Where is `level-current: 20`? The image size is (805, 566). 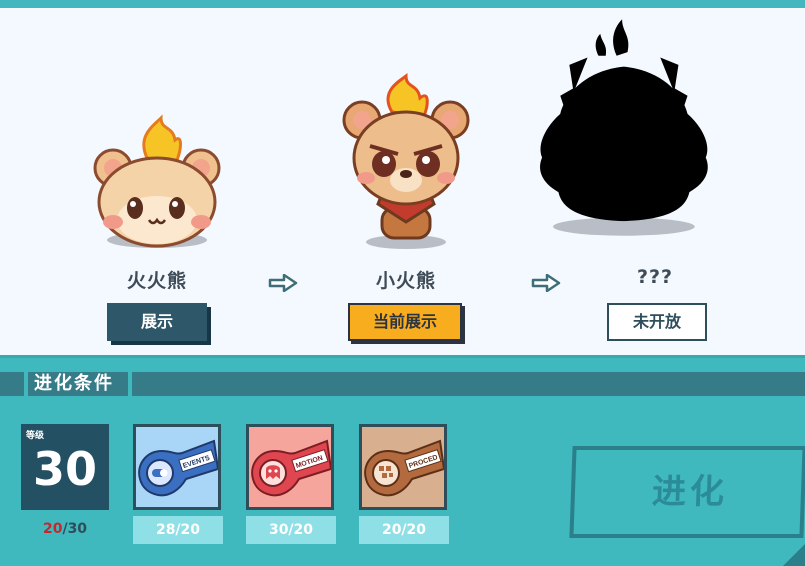
level-current: 20 is located at coordinates (52, 529).